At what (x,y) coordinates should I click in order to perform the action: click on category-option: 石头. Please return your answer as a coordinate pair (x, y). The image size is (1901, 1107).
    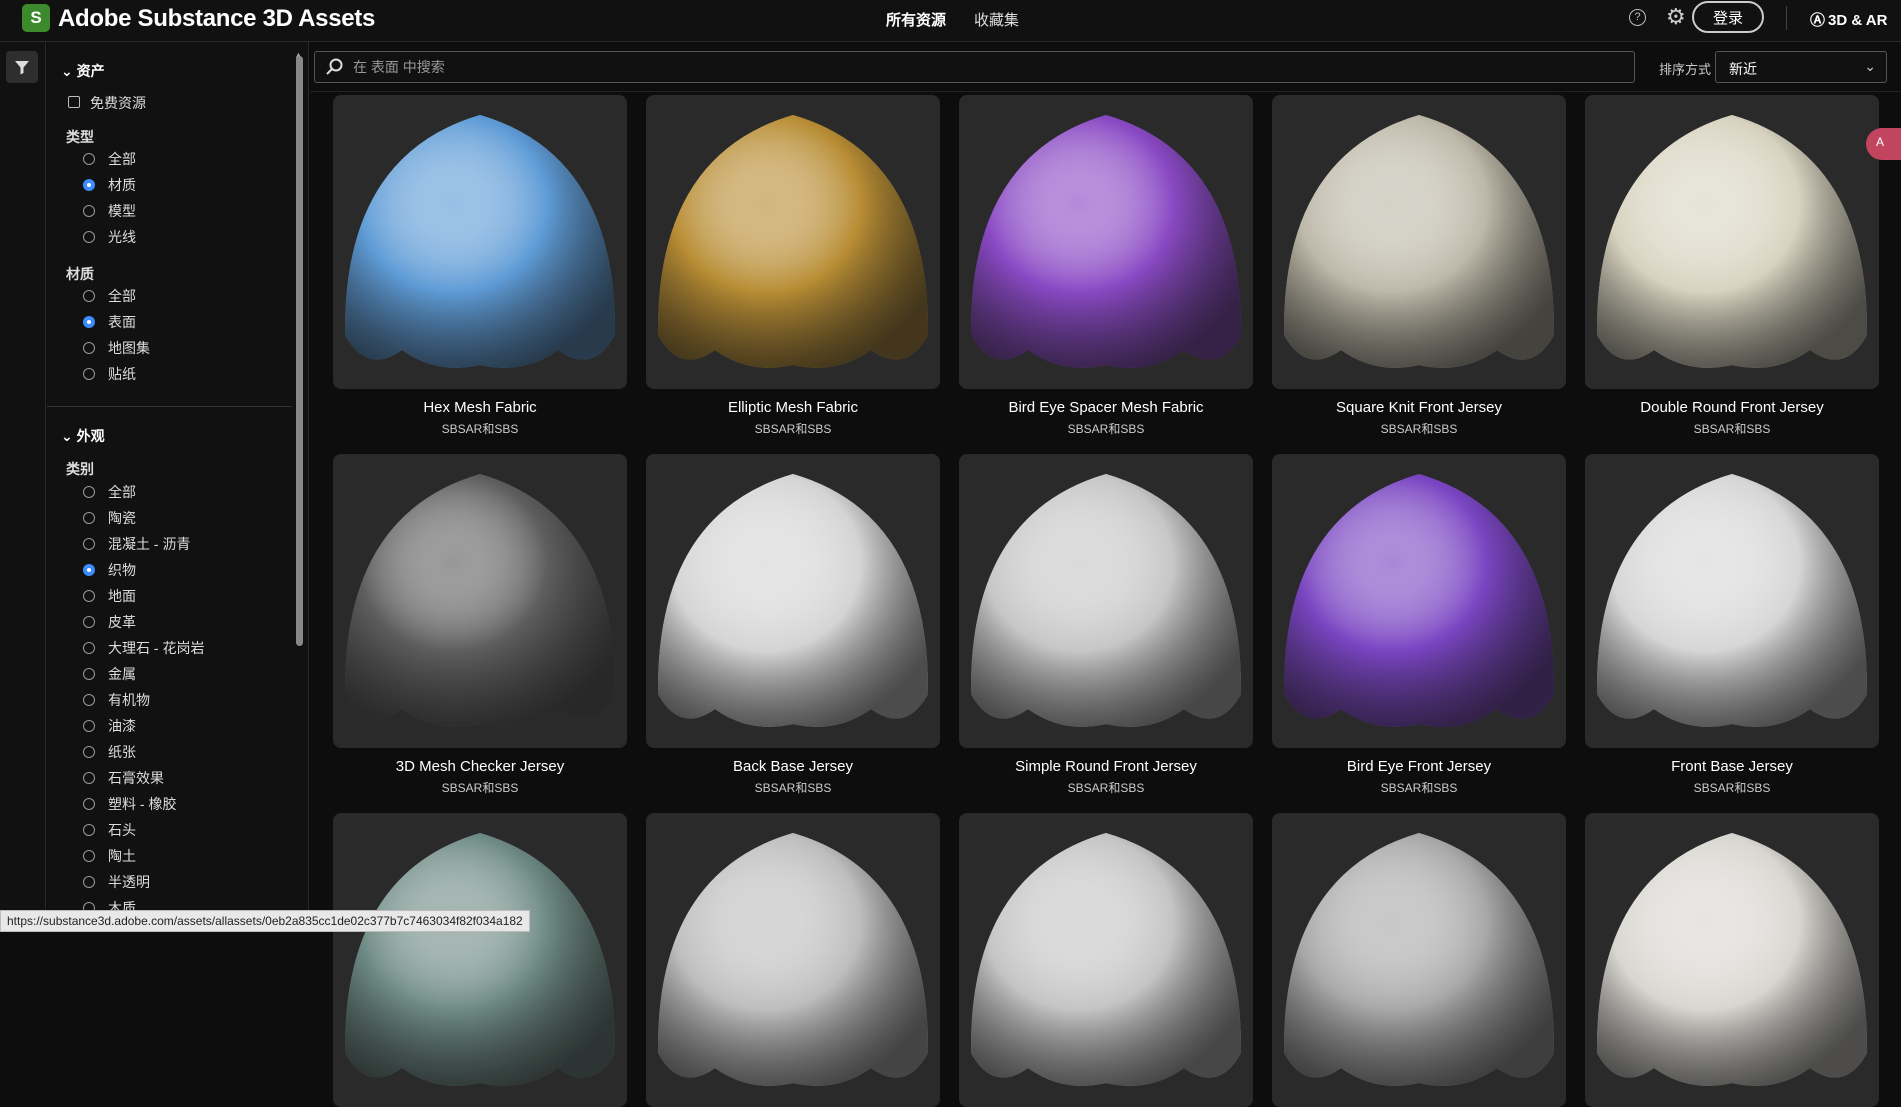
    Looking at the image, I should click on (109, 830).